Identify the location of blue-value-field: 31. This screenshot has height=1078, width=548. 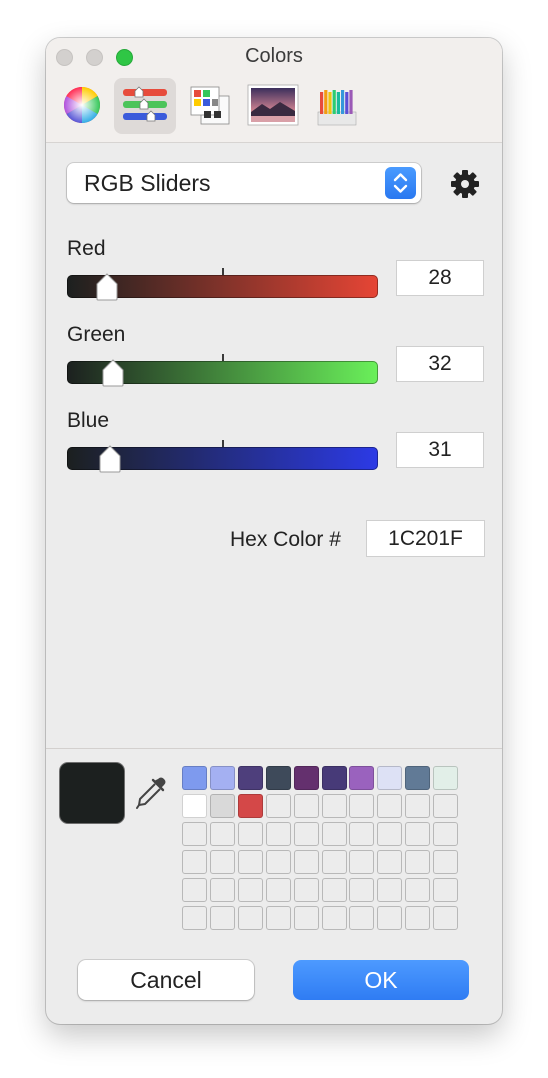
(440, 450).